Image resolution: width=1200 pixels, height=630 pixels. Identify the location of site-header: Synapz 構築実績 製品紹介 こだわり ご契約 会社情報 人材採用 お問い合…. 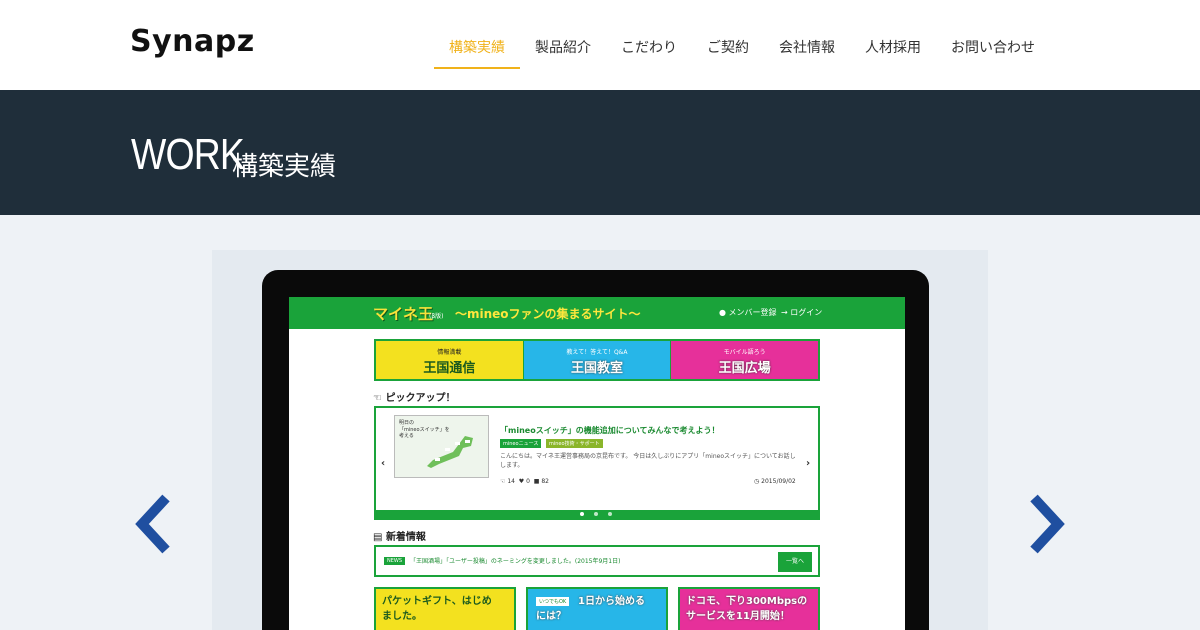
(600, 45).